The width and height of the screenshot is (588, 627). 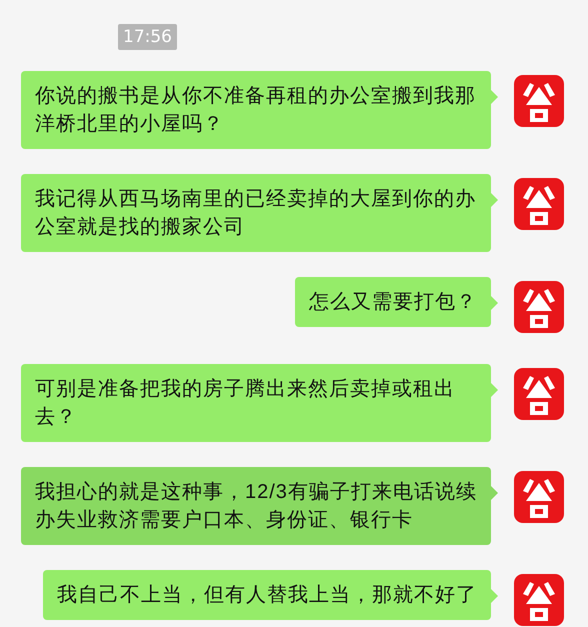 I want to click on message-bubble: 我记得从西马场南里的已经卖掉的大屋到你的办公室就是找的搬家公司, so click(x=256, y=213).